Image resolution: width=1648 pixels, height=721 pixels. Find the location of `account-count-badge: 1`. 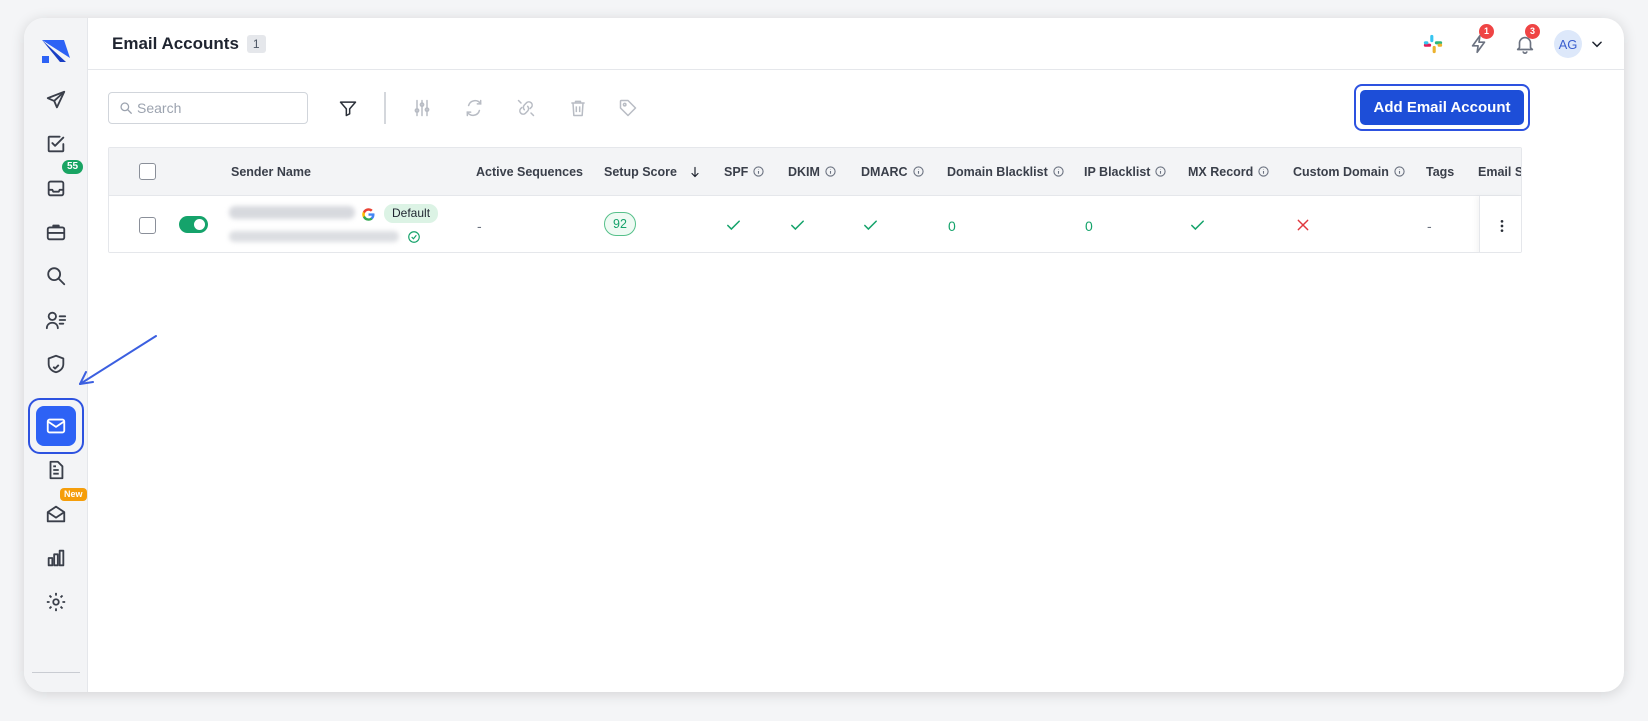

account-count-badge: 1 is located at coordinates (256, 43).